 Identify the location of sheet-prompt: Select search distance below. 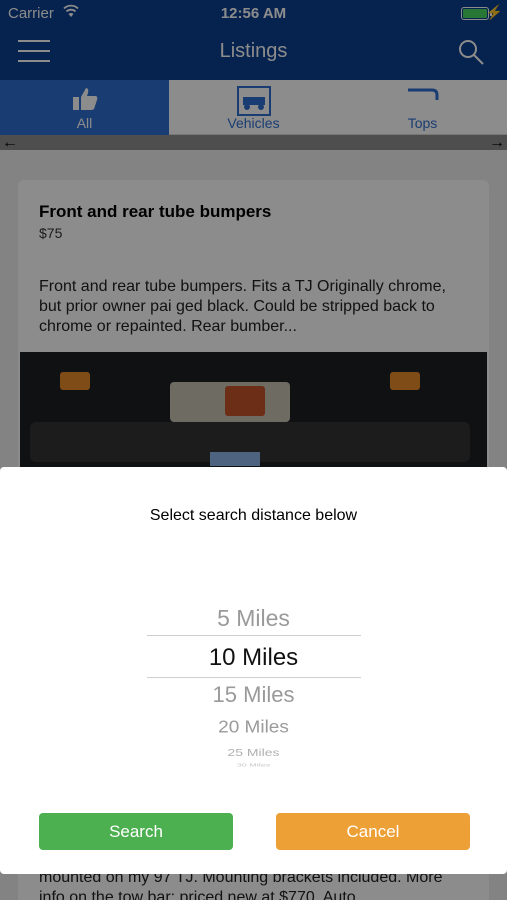
(253, 515).